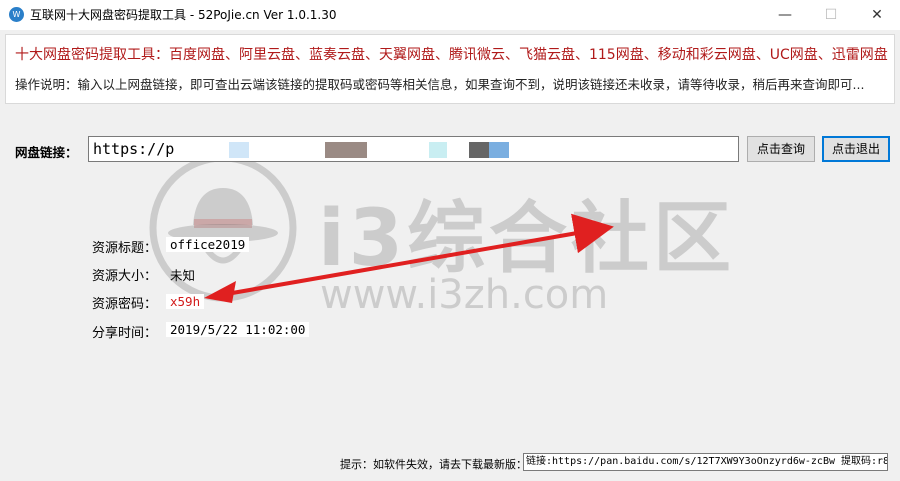 This screenshot has height=481, width=900. I want to click on watermark-url: www.i3zh.com, so click(464, 295).